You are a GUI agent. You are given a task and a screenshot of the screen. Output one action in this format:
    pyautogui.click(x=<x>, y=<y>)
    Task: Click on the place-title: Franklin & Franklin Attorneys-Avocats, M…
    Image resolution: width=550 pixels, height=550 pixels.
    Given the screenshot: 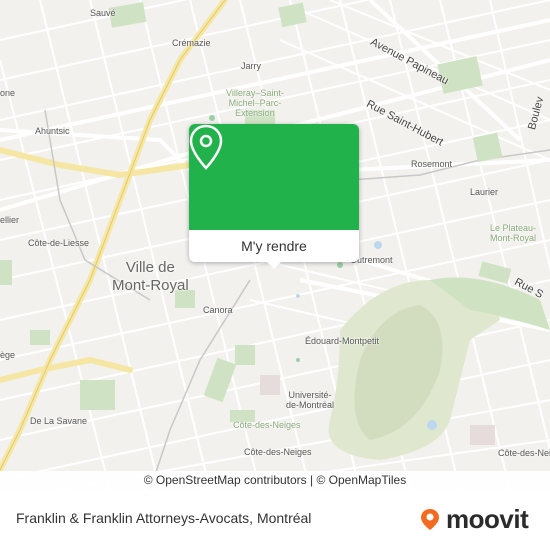 What is the action you would take?
    pyautogui.click(x=164, y=518)
    